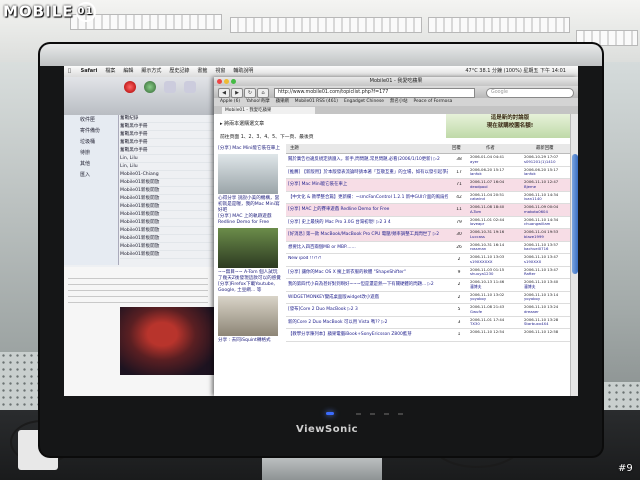  I want to click on featured-item: 分享 : 去同iSquint轉格式, so click(250, 341).